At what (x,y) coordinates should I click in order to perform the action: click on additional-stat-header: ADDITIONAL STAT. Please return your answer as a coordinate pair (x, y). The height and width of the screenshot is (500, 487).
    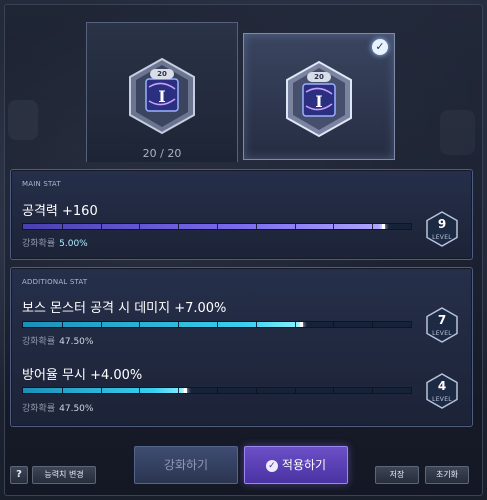
    Looking at the image, I should click on (55, 282).